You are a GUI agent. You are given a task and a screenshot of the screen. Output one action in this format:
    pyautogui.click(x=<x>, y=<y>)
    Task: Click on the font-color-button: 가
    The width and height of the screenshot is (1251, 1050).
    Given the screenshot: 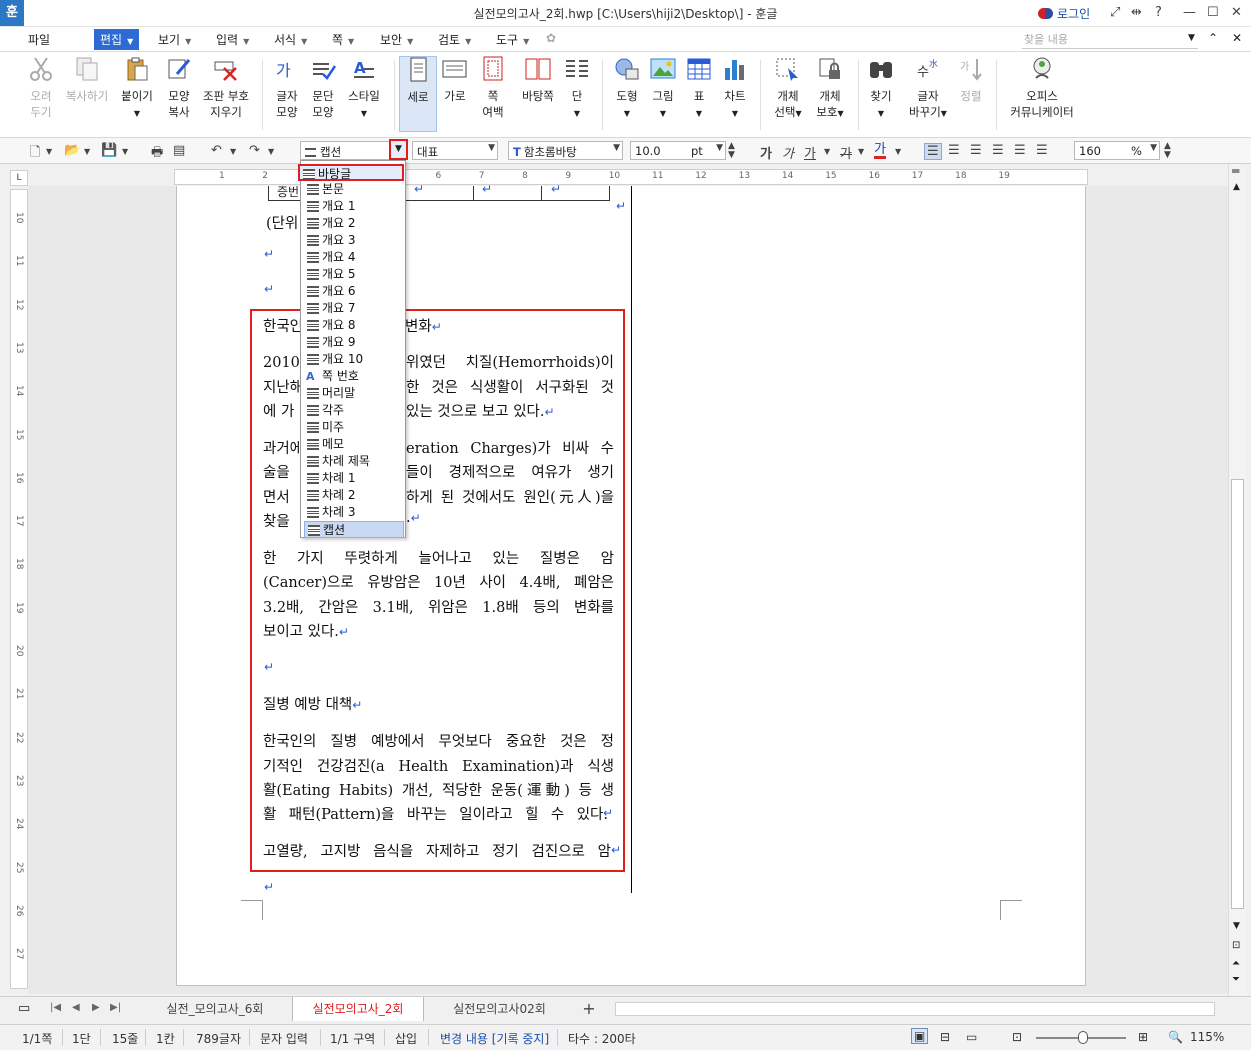 What is the action you would take?
    pyautogui.click(x=880, y=151)
    